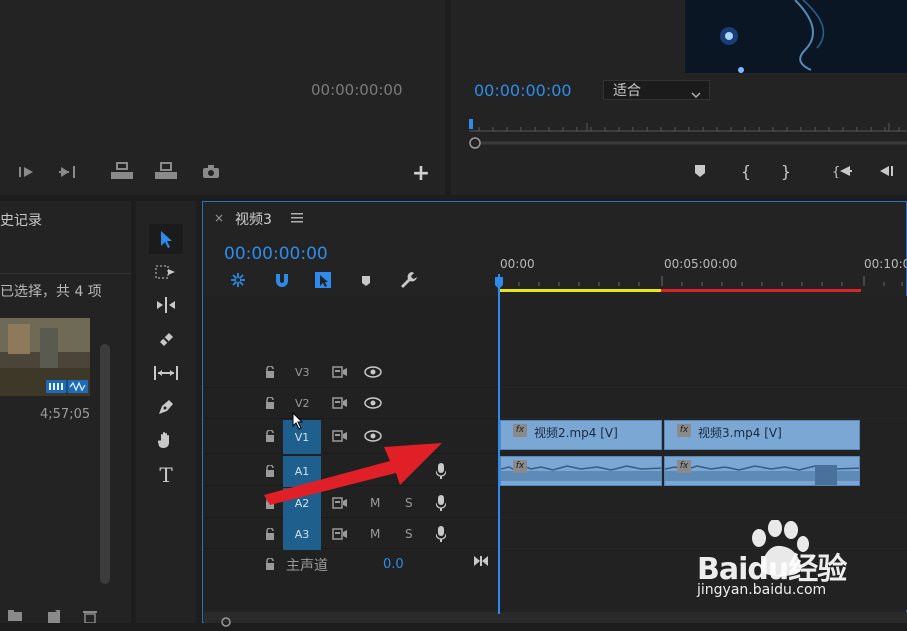 The height and width of the screenshot is (631, 907). I want to click on fit-select-value: 适合, so click(627, 91).